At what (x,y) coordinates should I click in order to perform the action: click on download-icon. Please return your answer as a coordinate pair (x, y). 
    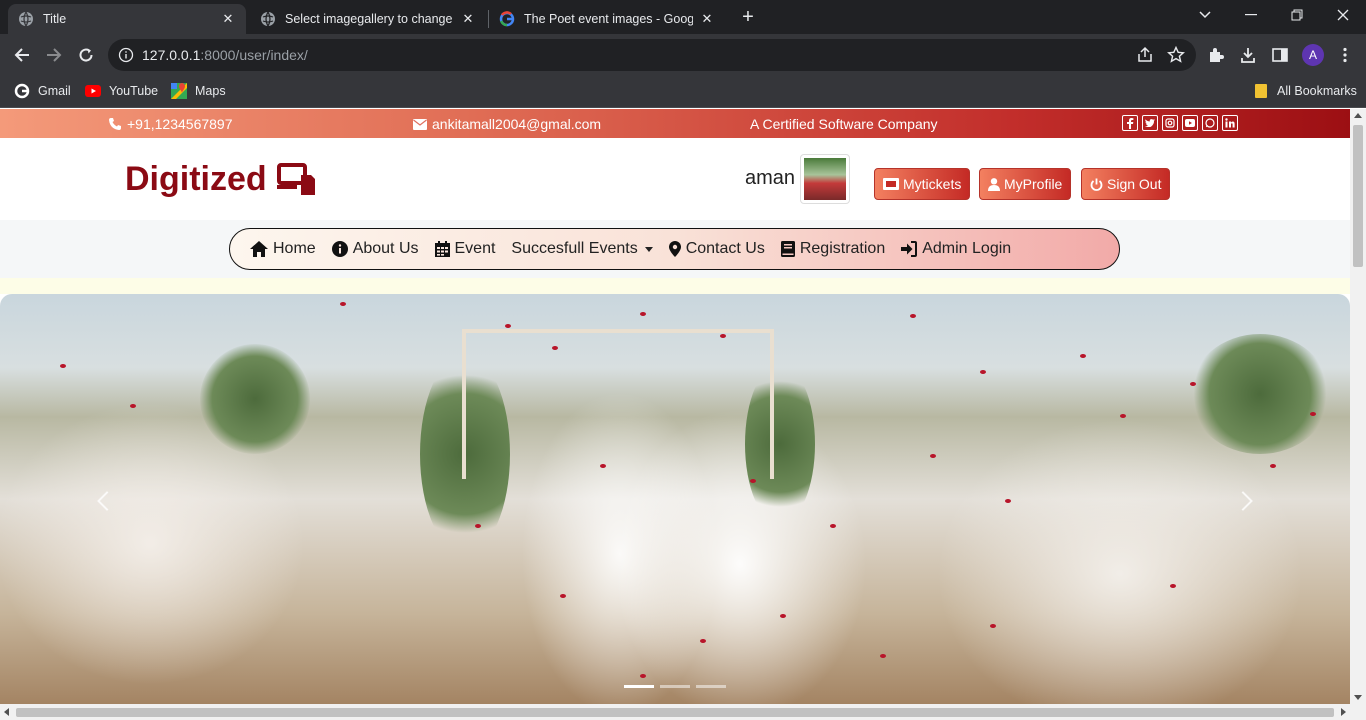
    Looking at the image, I should click on (1248, 55).